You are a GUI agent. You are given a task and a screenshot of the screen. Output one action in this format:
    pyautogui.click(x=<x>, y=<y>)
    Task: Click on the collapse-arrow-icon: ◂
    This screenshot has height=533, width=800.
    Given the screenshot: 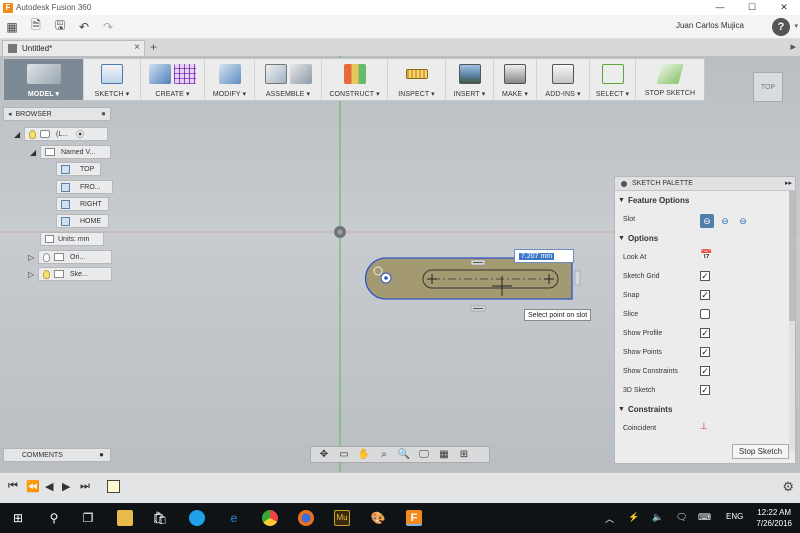 What is the action you would take?
    pyautogui.click(x=10, y=114)
    